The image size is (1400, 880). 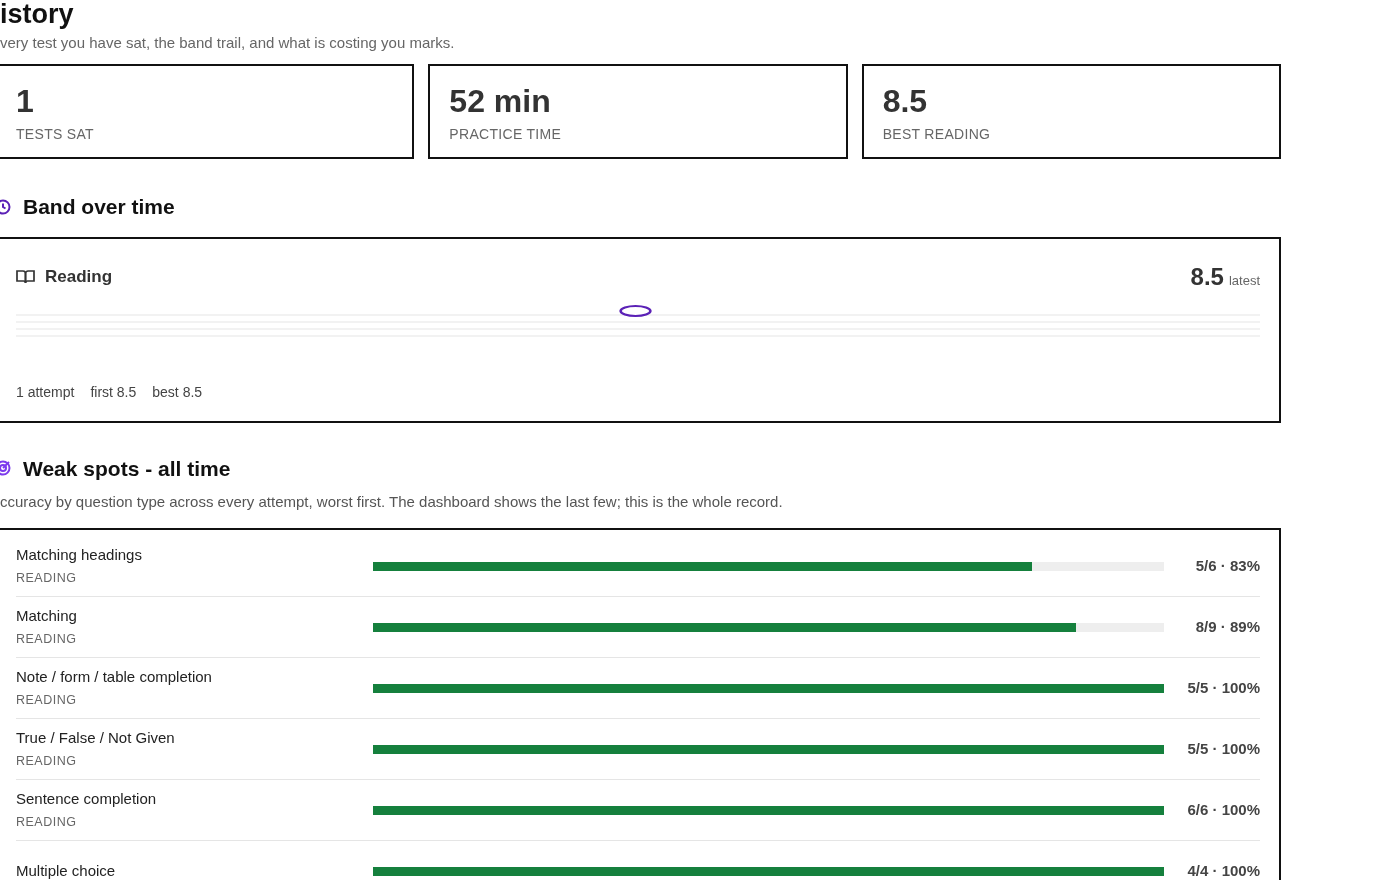 I want to click on question-type: True / False / Not Given, so click(x=96, y=738).